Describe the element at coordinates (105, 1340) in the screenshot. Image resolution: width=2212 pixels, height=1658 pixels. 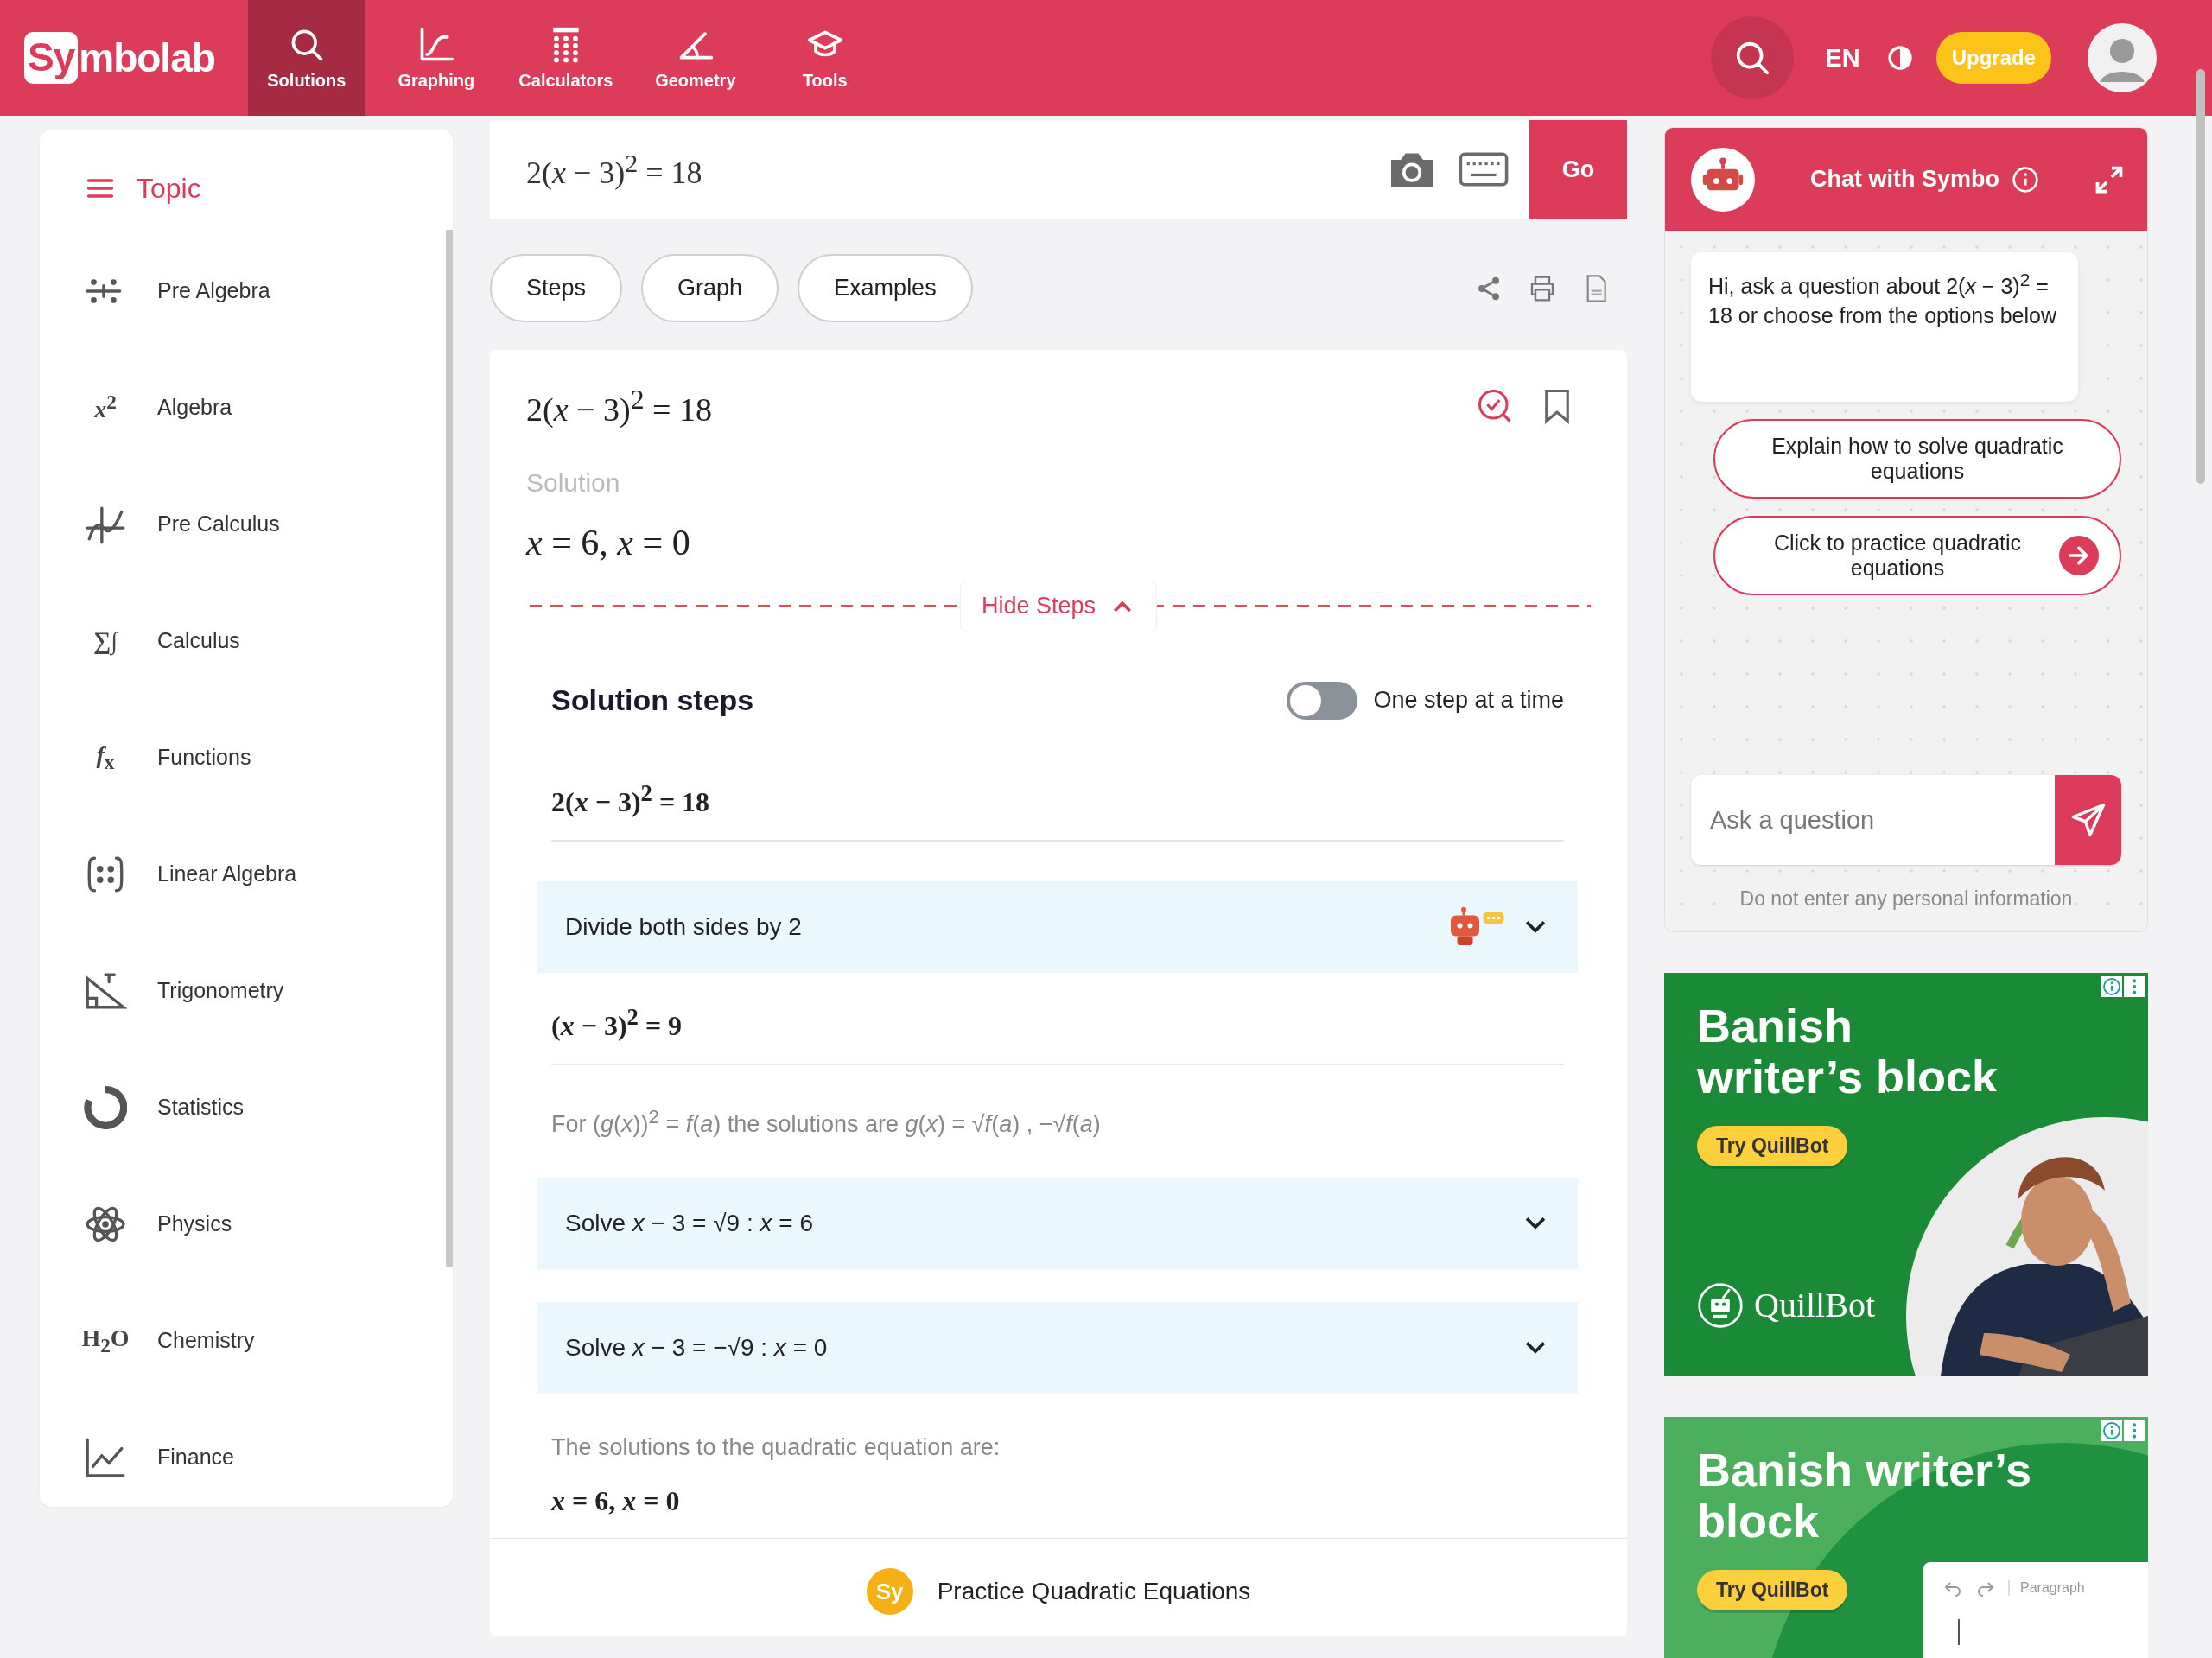
I see `topic-icon: H$_{2}$O` at that location.